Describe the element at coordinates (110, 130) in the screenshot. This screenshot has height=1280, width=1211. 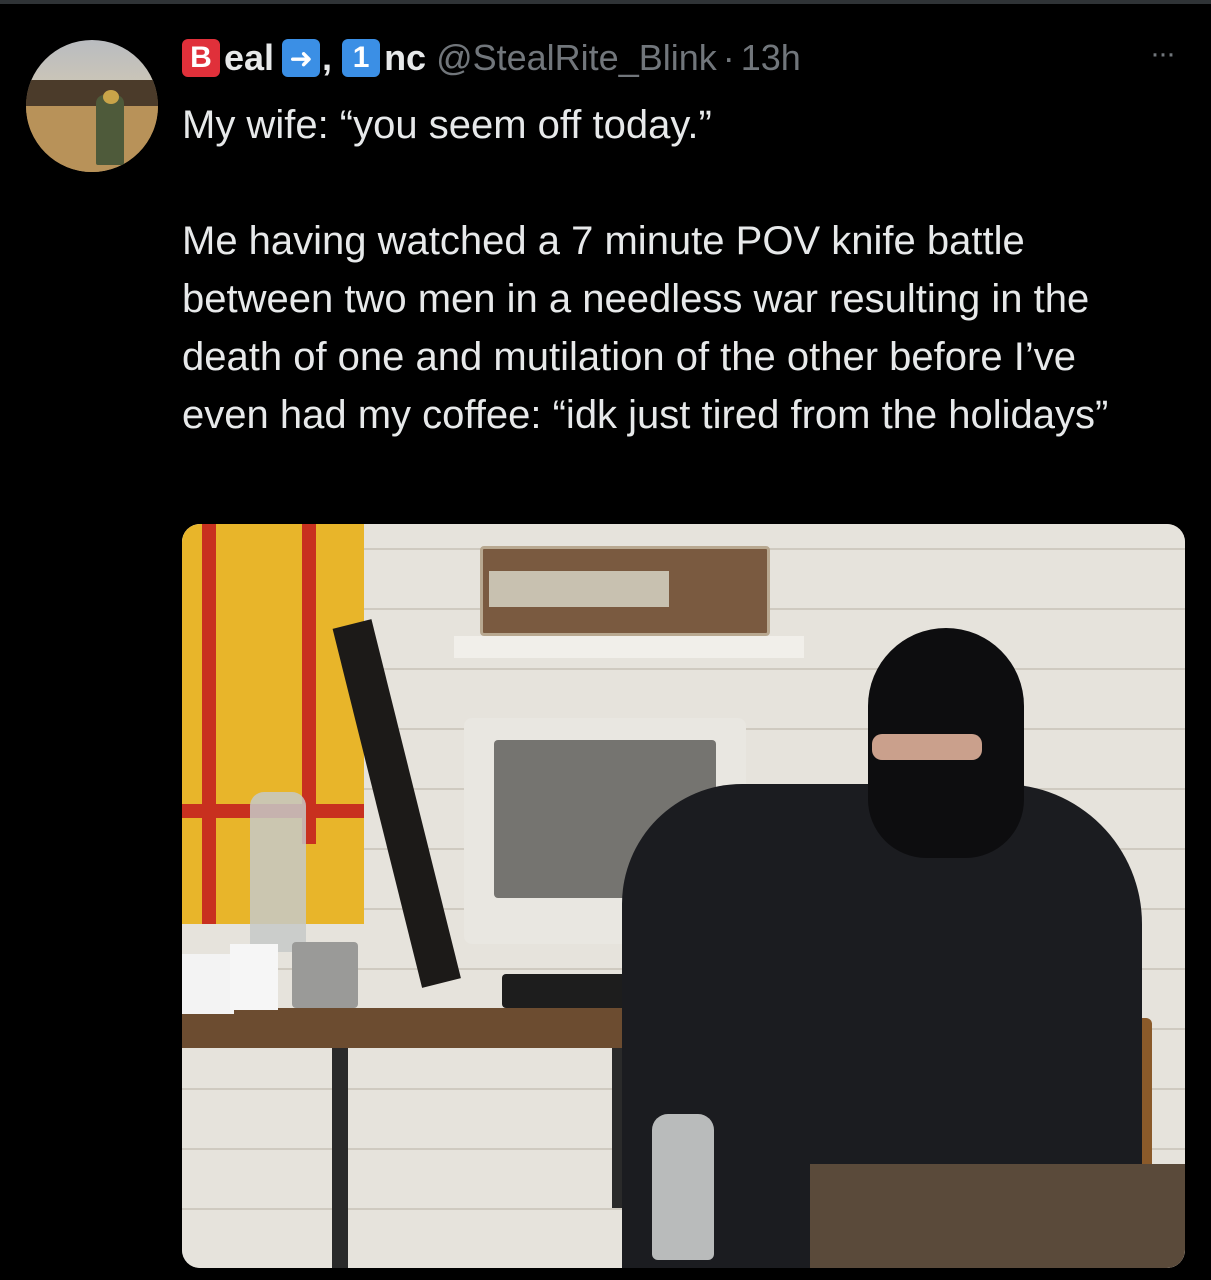
I see `avatar-person` at that location.